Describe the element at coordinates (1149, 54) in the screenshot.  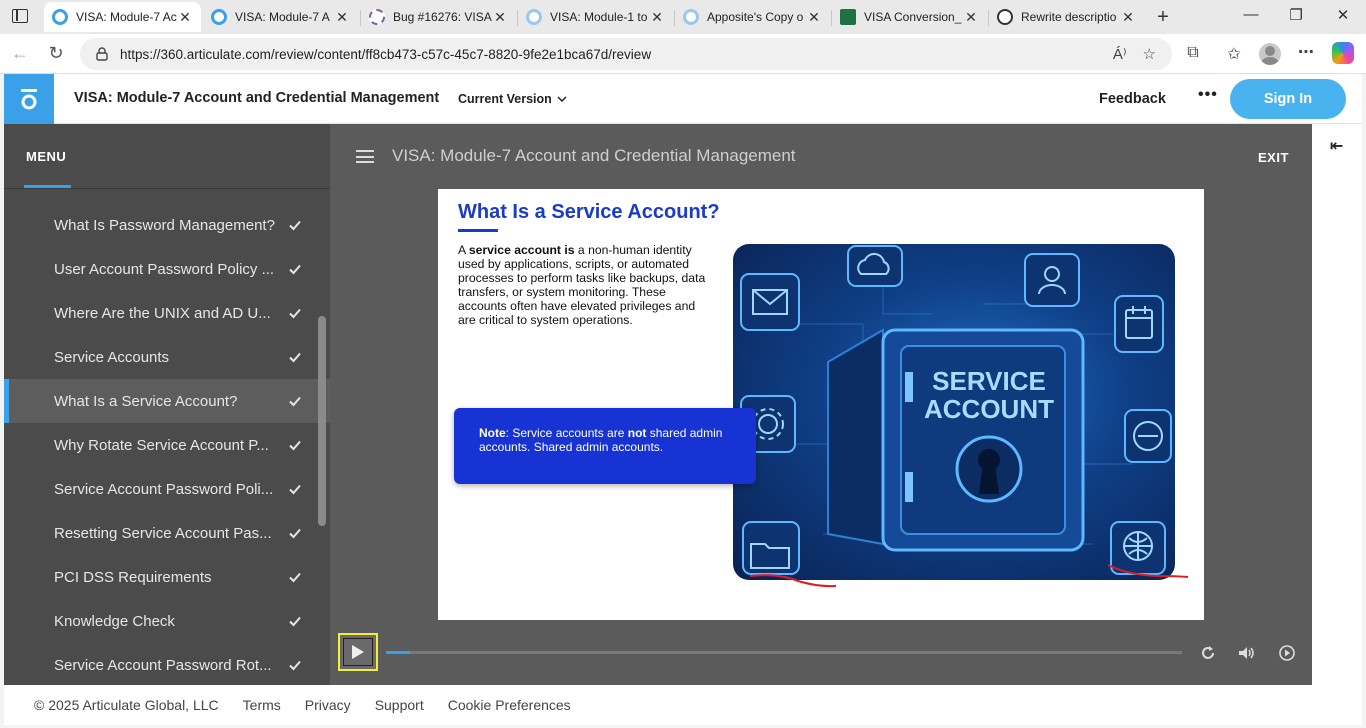
I see `favorite-star-icon: ☆` at that location.